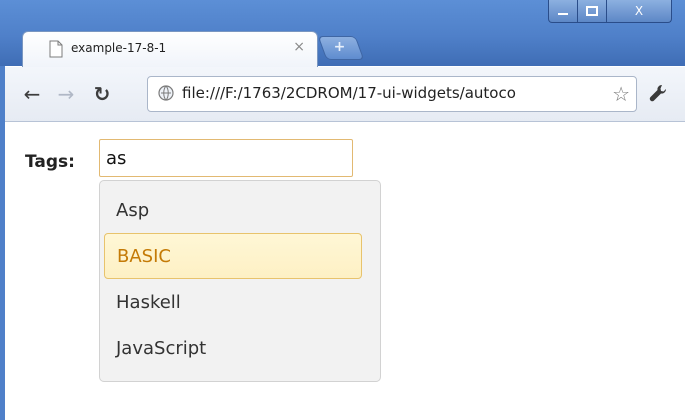 The image size is (685, 420). What do you see at coordinates (233, 348) in the screenshot?
I see `autocomplete-item: JavaScript` at bounding box center [233, 348].